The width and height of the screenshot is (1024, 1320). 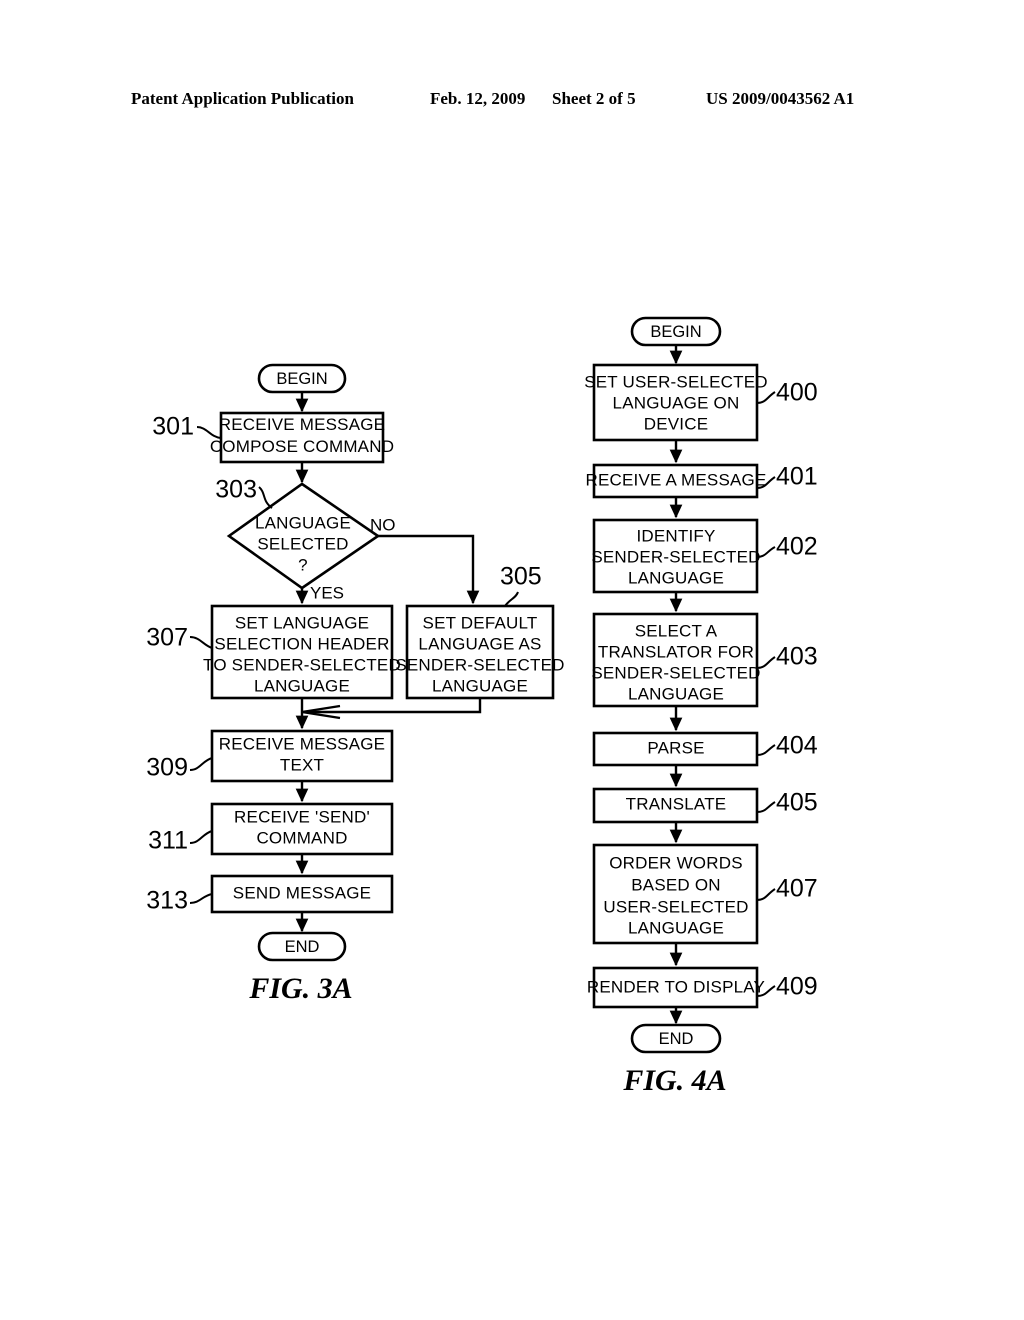 I want to click on fig4a-node-401-line-0: RECEIVE A MESSAGE, so click(x=675, y=479).